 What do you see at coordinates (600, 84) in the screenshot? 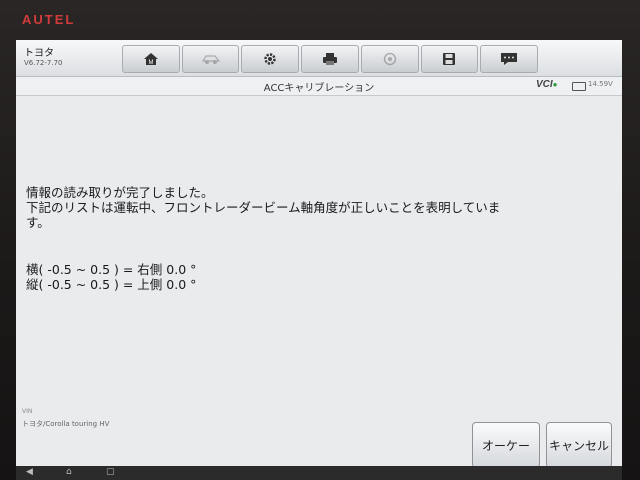
I see `battery-voltage: 14.59V` at bounding box center [600, 84].